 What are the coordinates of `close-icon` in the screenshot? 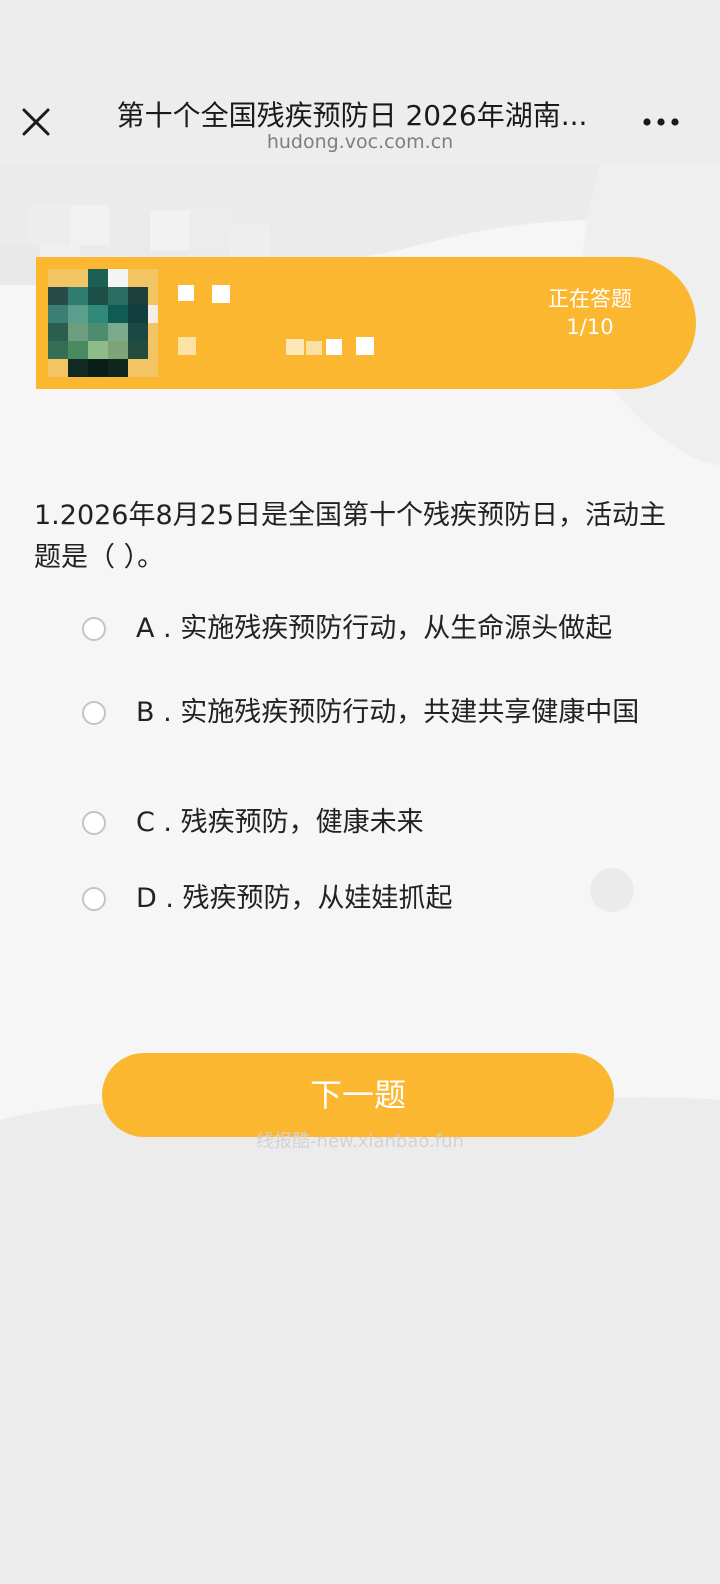 It's located at (36, 122).